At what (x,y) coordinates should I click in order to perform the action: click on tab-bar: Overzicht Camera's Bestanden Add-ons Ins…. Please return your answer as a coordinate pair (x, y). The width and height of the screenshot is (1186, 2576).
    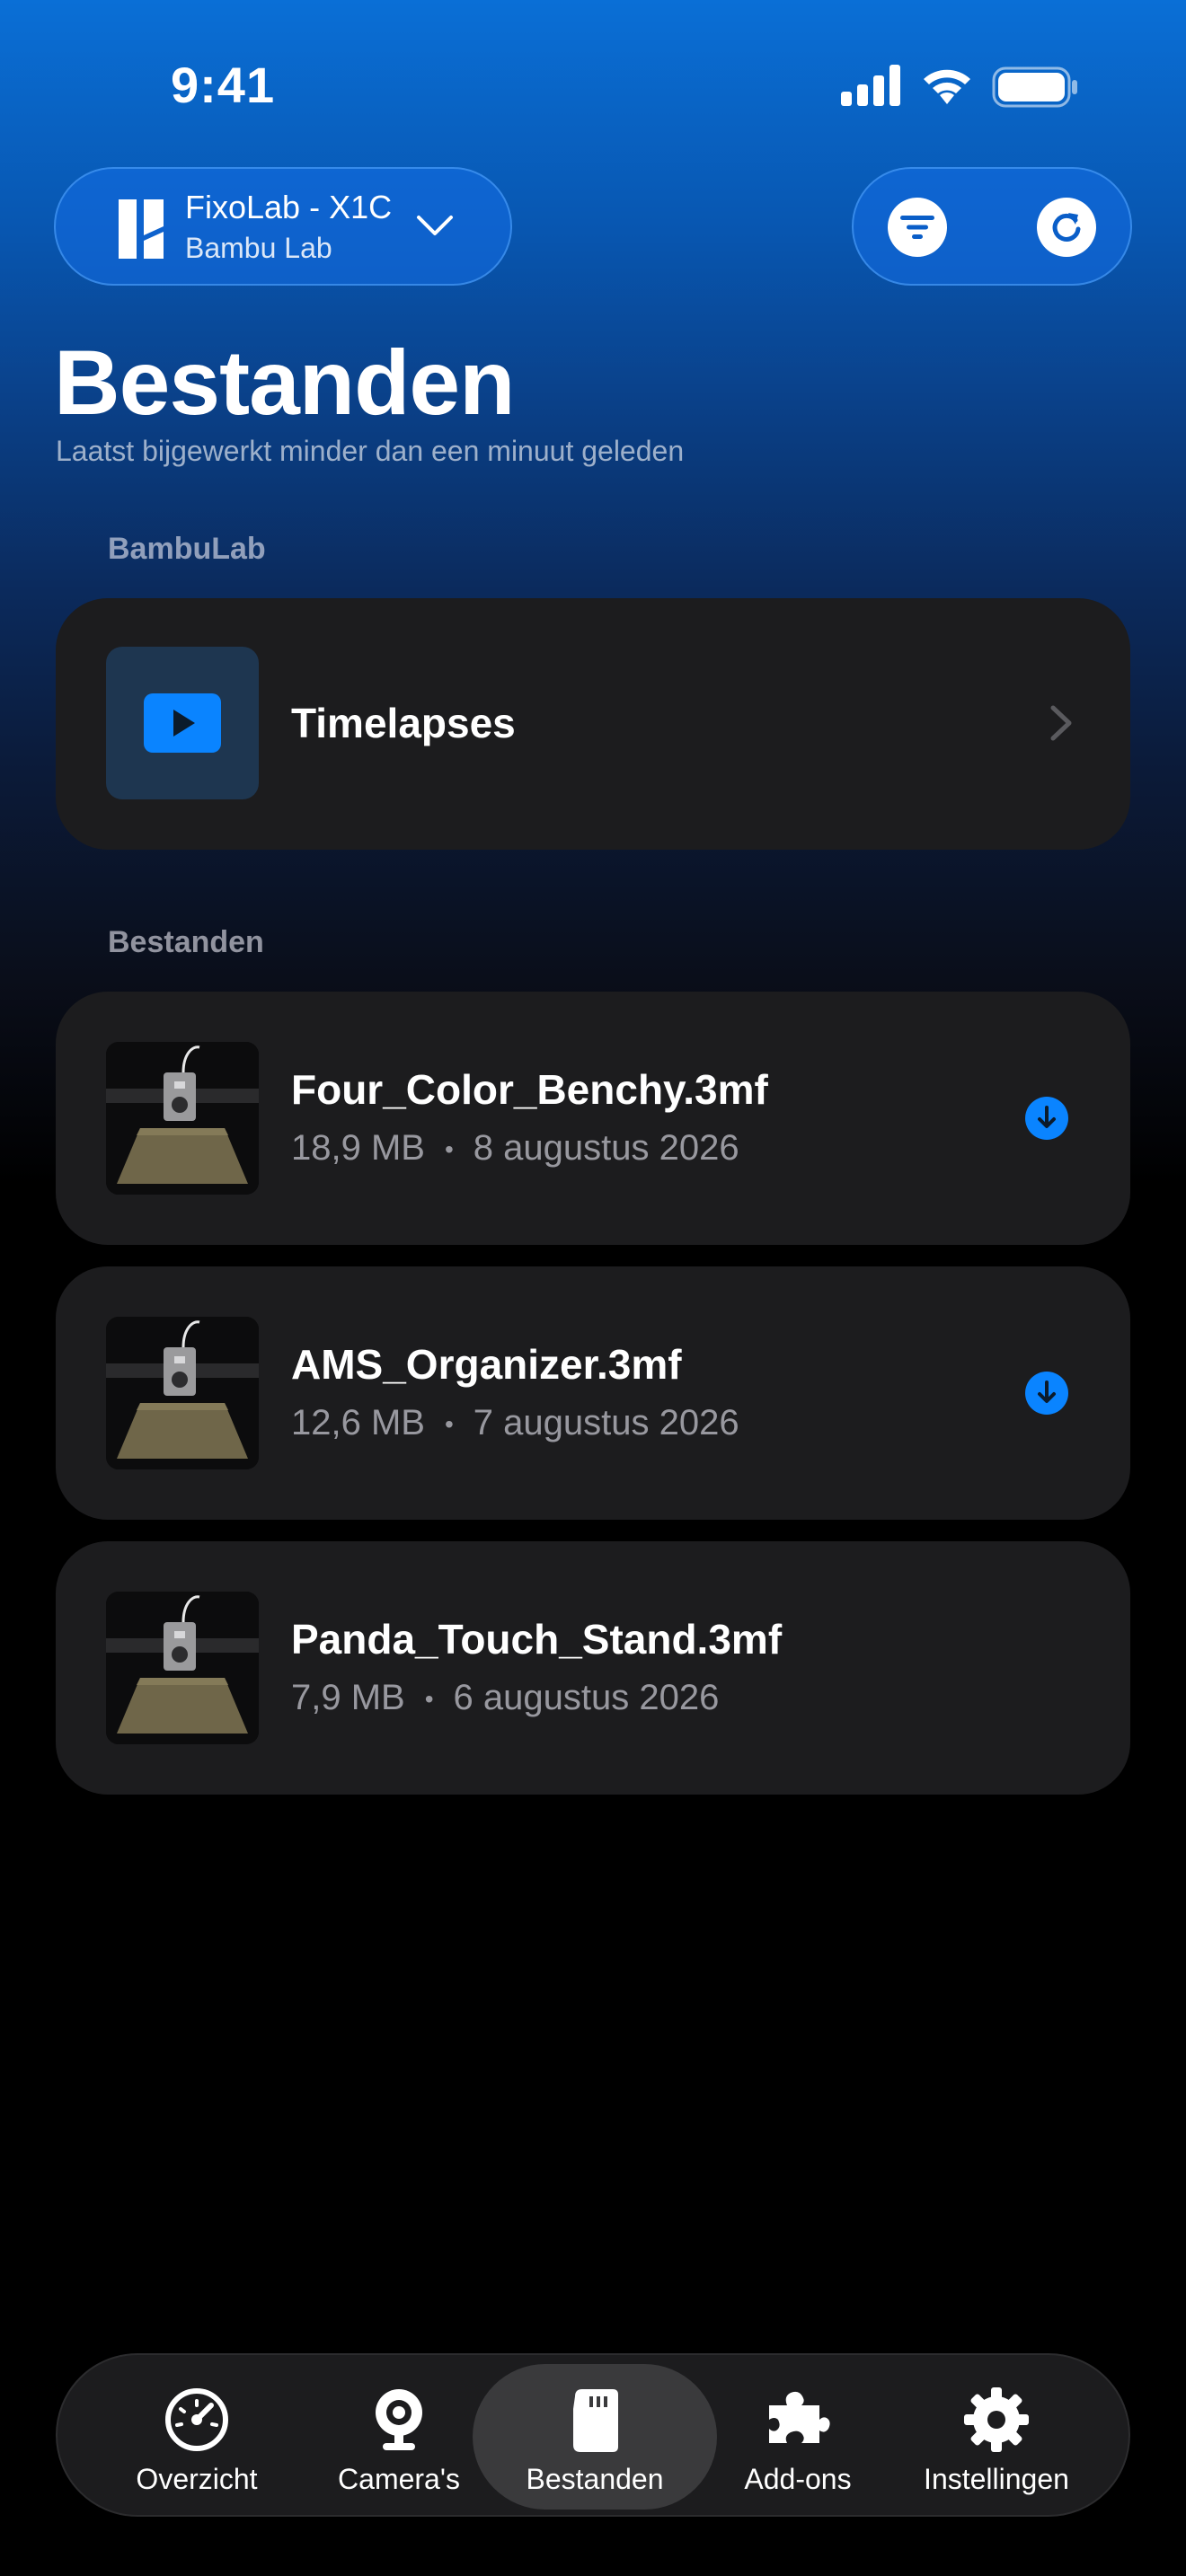
    Looking at the image, I should click on (593, 2435).